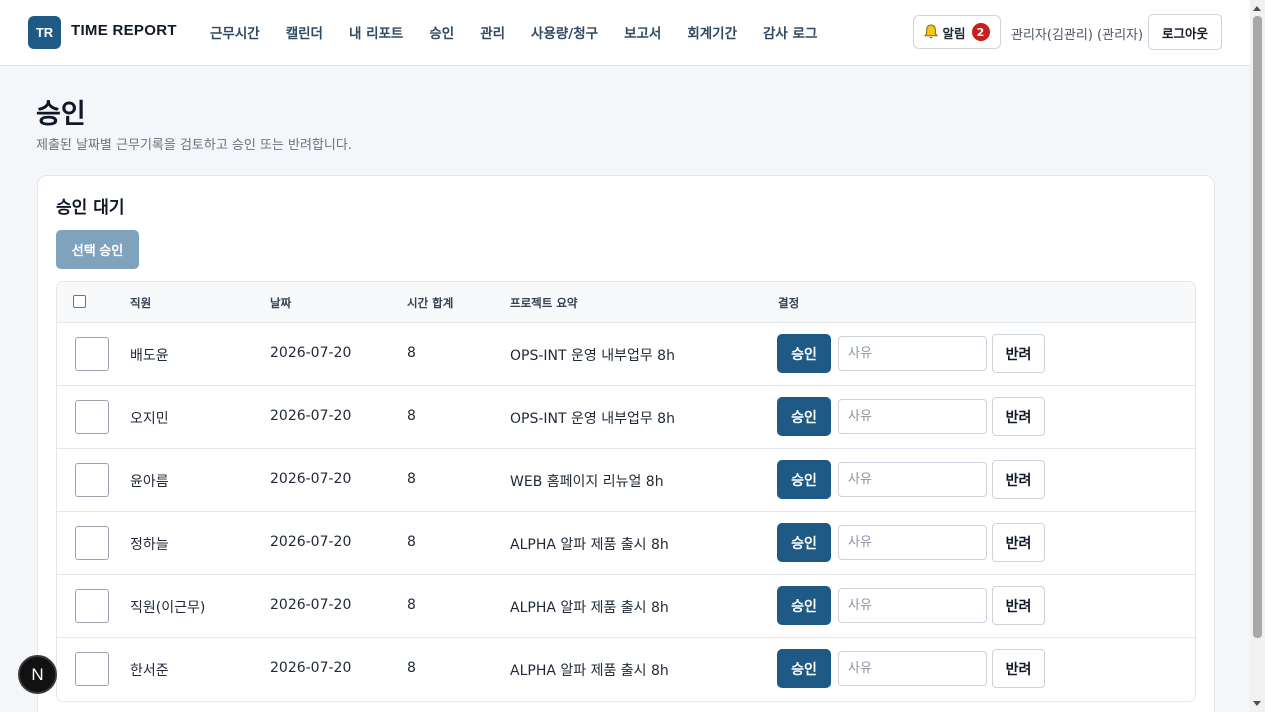 This screenshot has height=712, width=1265. Describe the element at coordinates (564, 32) in the screenshot. I see `nav-item-usage-billing: 사용량/청구` at that location.